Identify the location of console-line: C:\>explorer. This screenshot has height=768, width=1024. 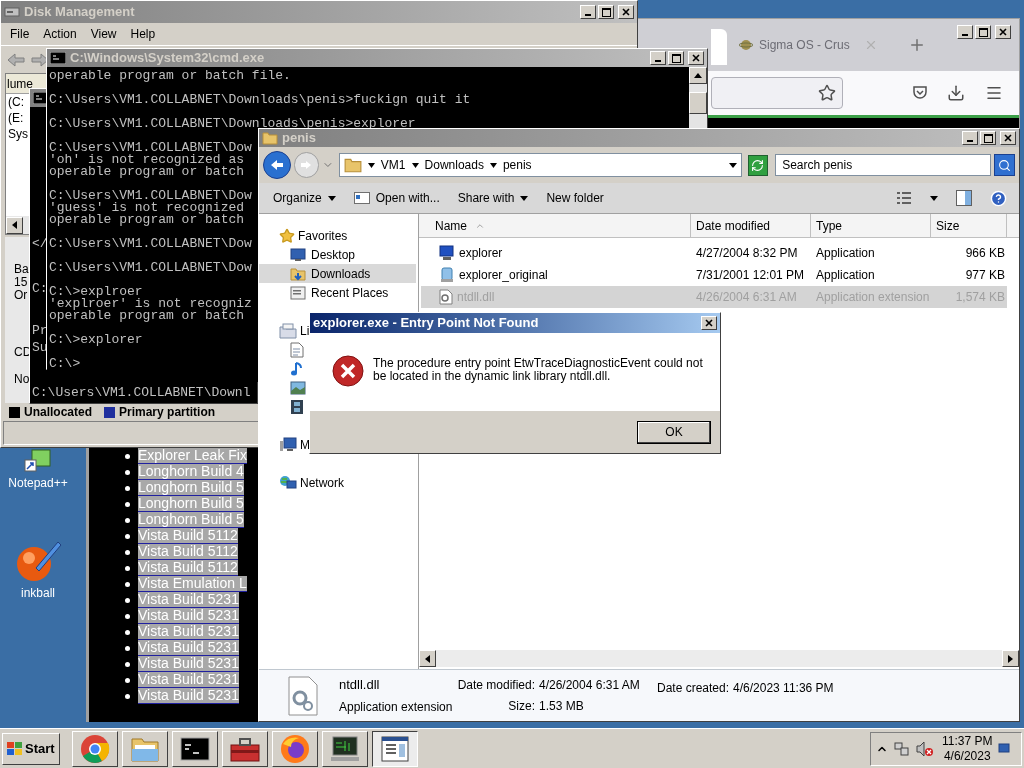
(96, 340).